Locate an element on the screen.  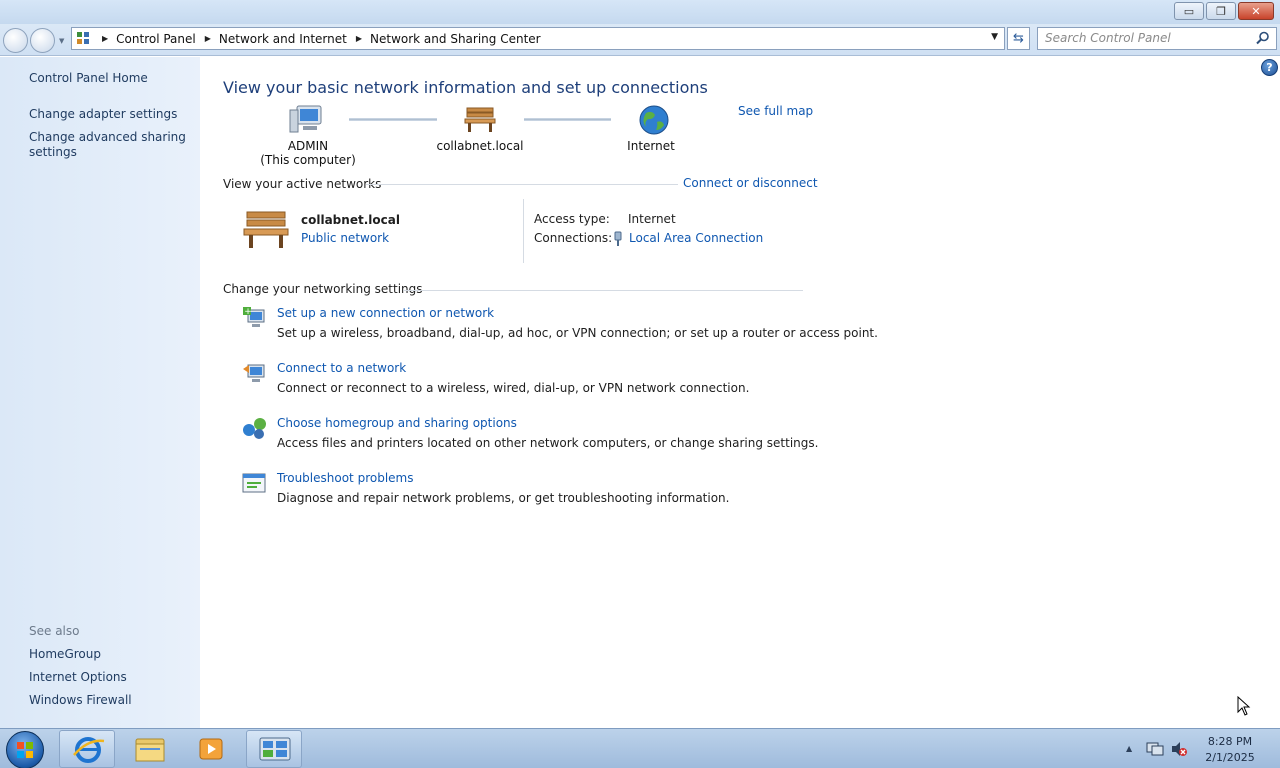
this-computer-node: ADMIN (This computer) is located at coordinates (308, 153).